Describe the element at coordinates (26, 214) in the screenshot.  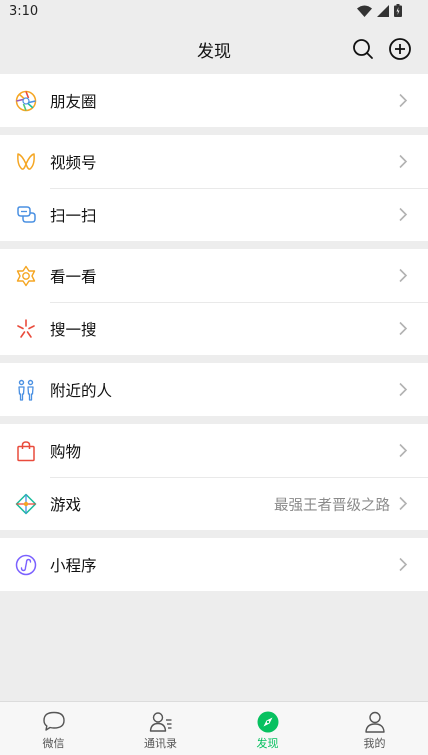
I see `scan-icon` at that location.